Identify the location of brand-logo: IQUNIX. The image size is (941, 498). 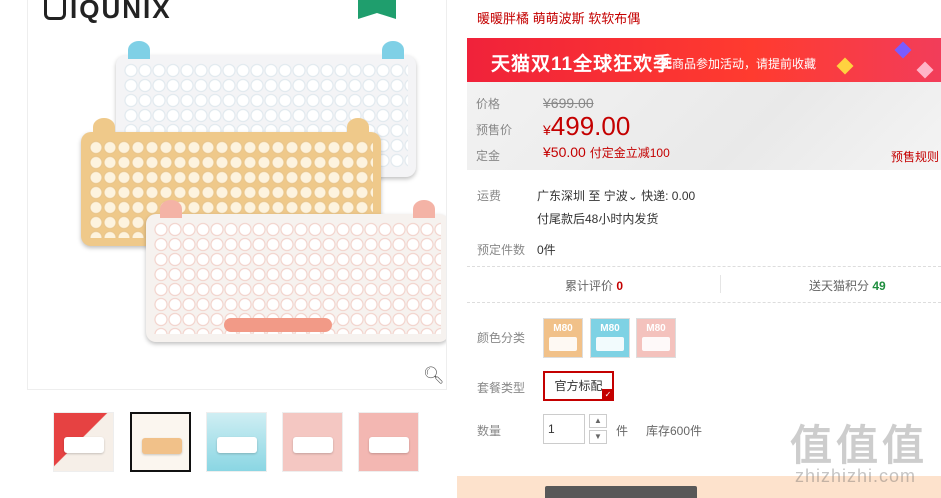
(108, 12).